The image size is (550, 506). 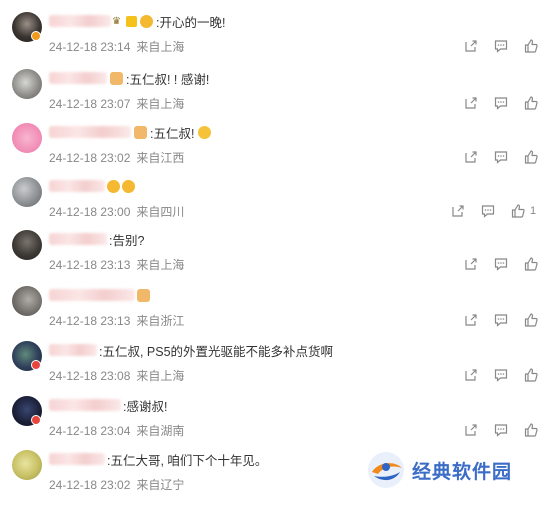 What do you see at coordinates (90, 376) in the screenshot?
I see `comment-date: 24-12-18 23:08` at bounding box center [90, 376].